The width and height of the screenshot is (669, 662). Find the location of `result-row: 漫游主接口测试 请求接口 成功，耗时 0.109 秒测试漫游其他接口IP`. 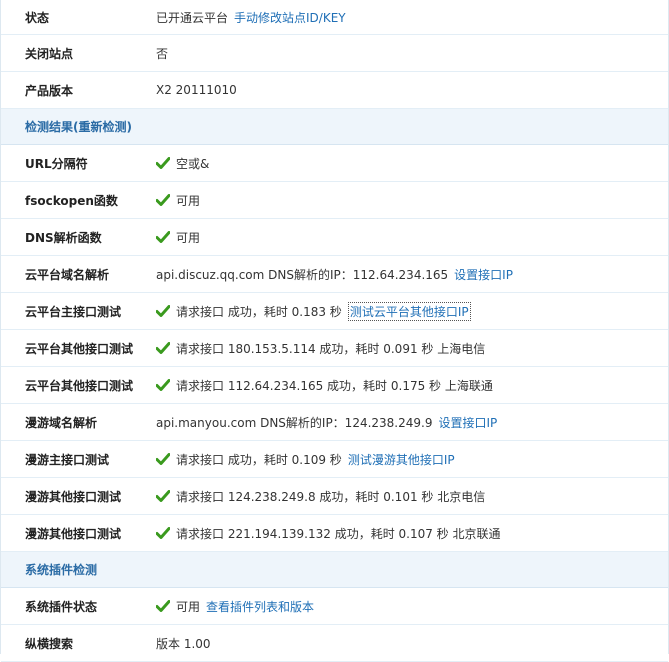

result-row: 漫游主接口测试 请求接口 成功，耗时 0.109 秒测试漫游其他接口IP is located at coordinates (334, 459).